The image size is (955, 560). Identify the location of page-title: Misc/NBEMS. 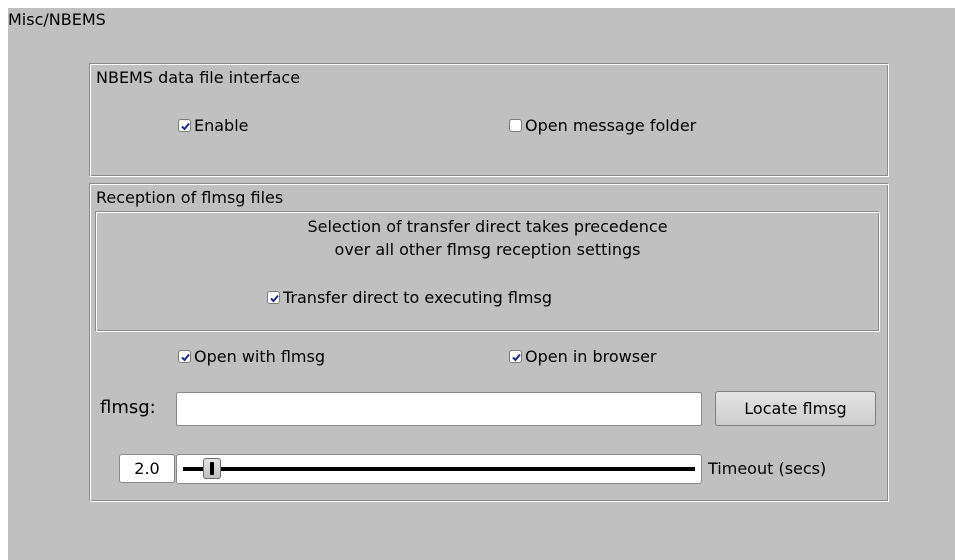
(57, 19).